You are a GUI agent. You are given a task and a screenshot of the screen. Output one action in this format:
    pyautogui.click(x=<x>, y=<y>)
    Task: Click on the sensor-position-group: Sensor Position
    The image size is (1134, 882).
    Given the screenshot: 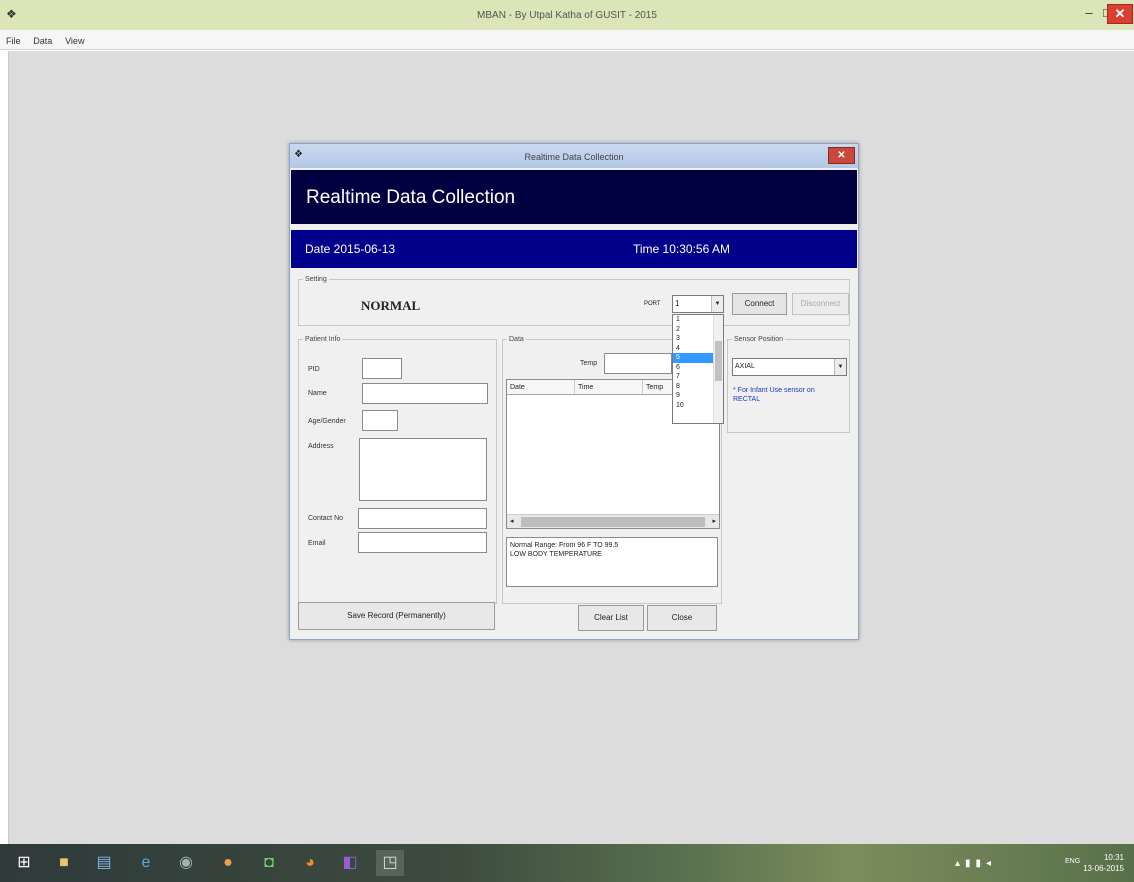 What is the action you would take?
    pyautogui.click(x=788, y=384)
    